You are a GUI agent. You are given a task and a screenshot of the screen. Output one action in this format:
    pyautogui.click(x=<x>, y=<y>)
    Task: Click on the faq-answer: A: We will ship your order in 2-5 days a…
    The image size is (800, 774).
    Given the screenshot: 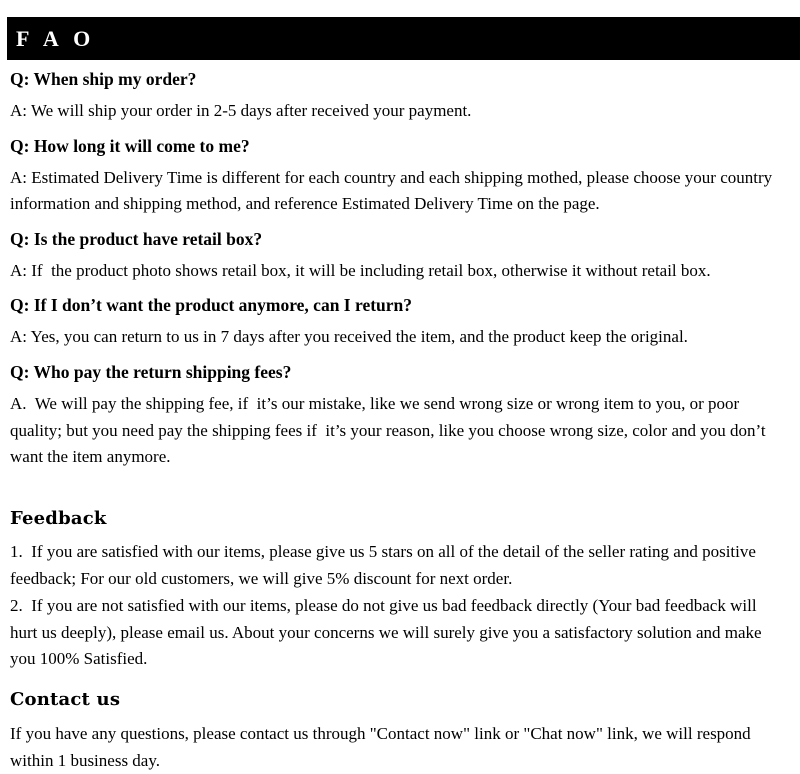 What is the action you would take?
    pyautogui.click(x=241, y=111)
    